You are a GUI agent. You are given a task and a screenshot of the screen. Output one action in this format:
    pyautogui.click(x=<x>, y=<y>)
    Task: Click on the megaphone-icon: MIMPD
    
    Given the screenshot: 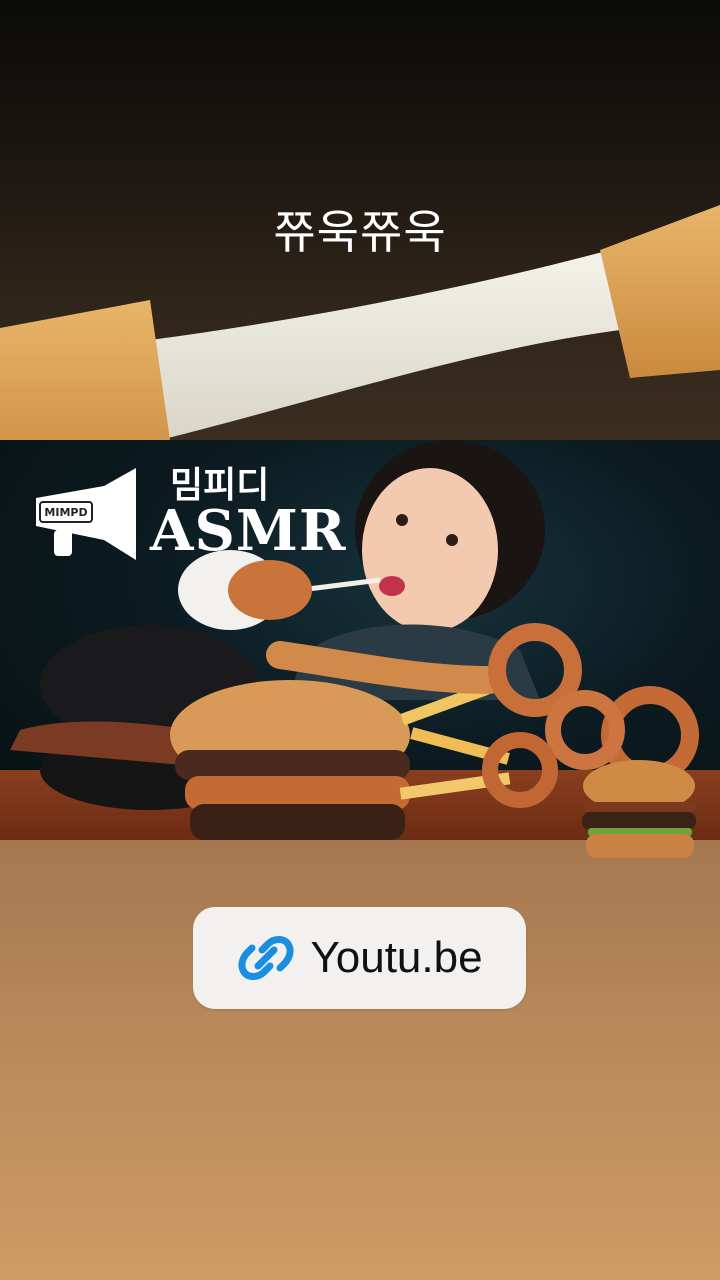 What is the action you would take?
    pyautogui.click(x=86, y=514)
    